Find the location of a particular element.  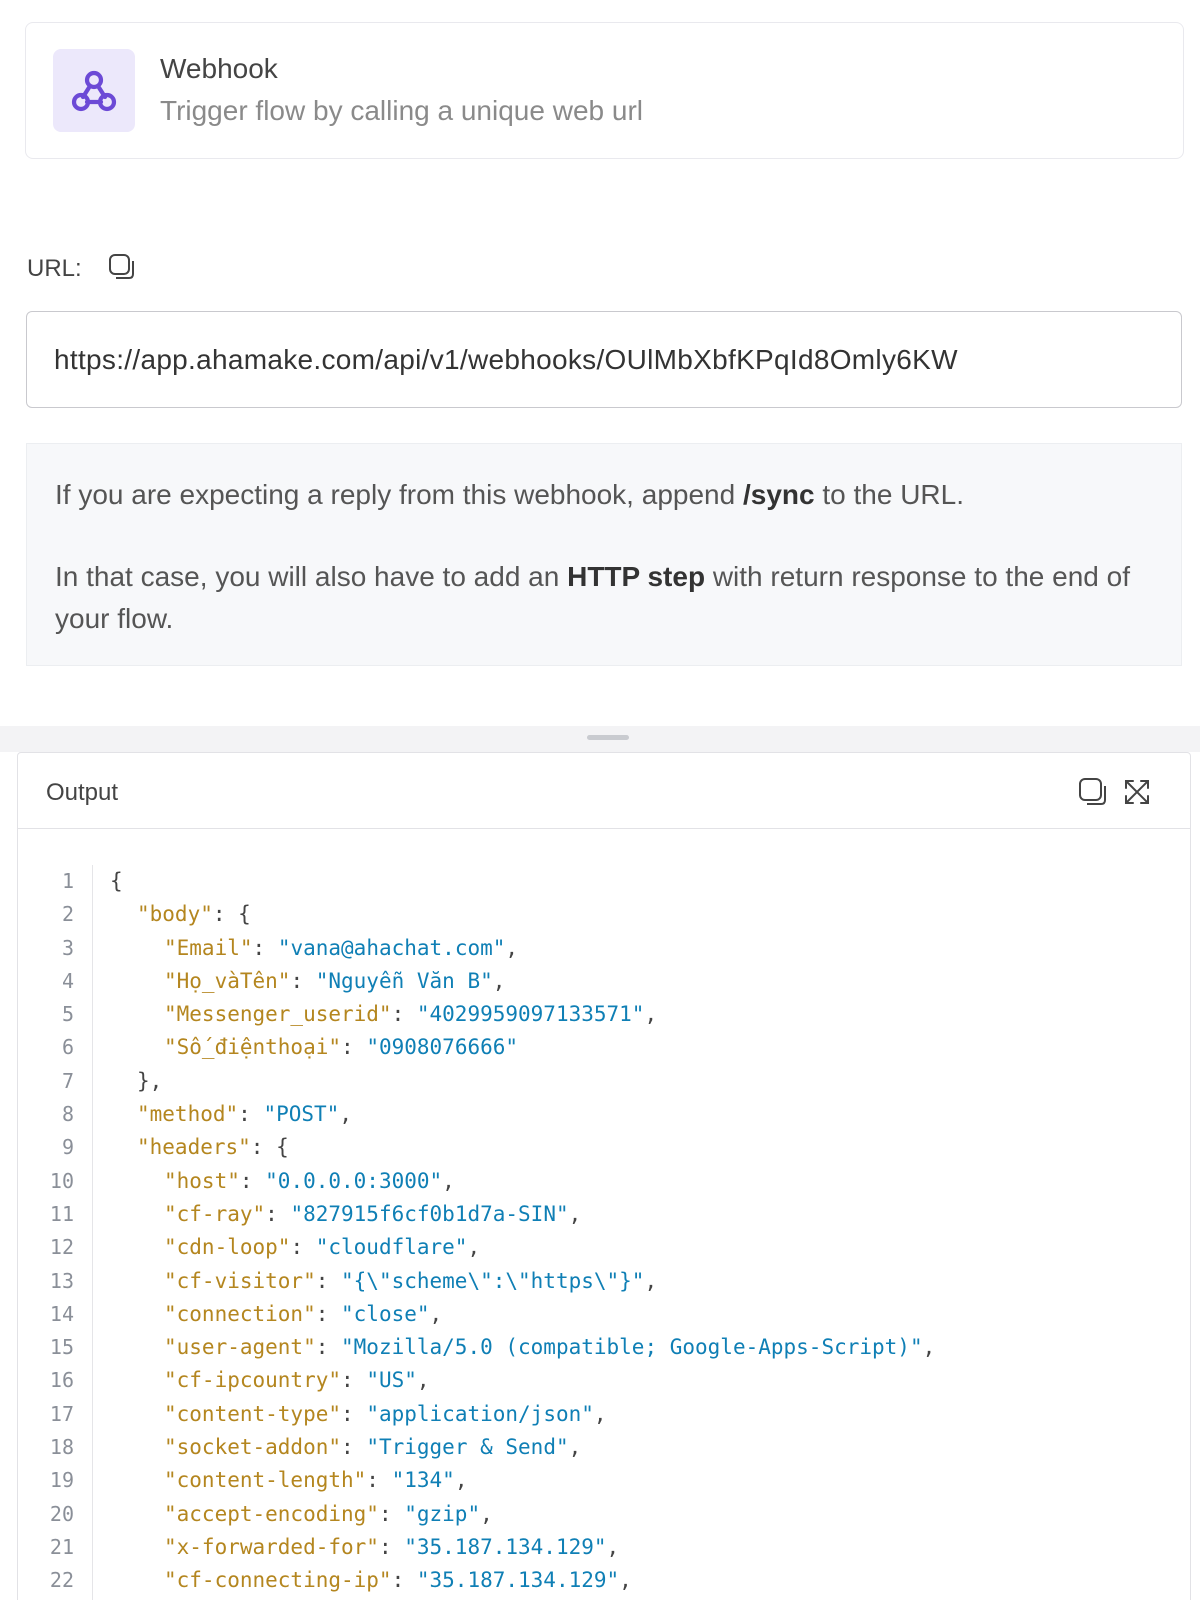

json-string-value: "Nguyễn Văn B" is located at coordinates (404, 980).